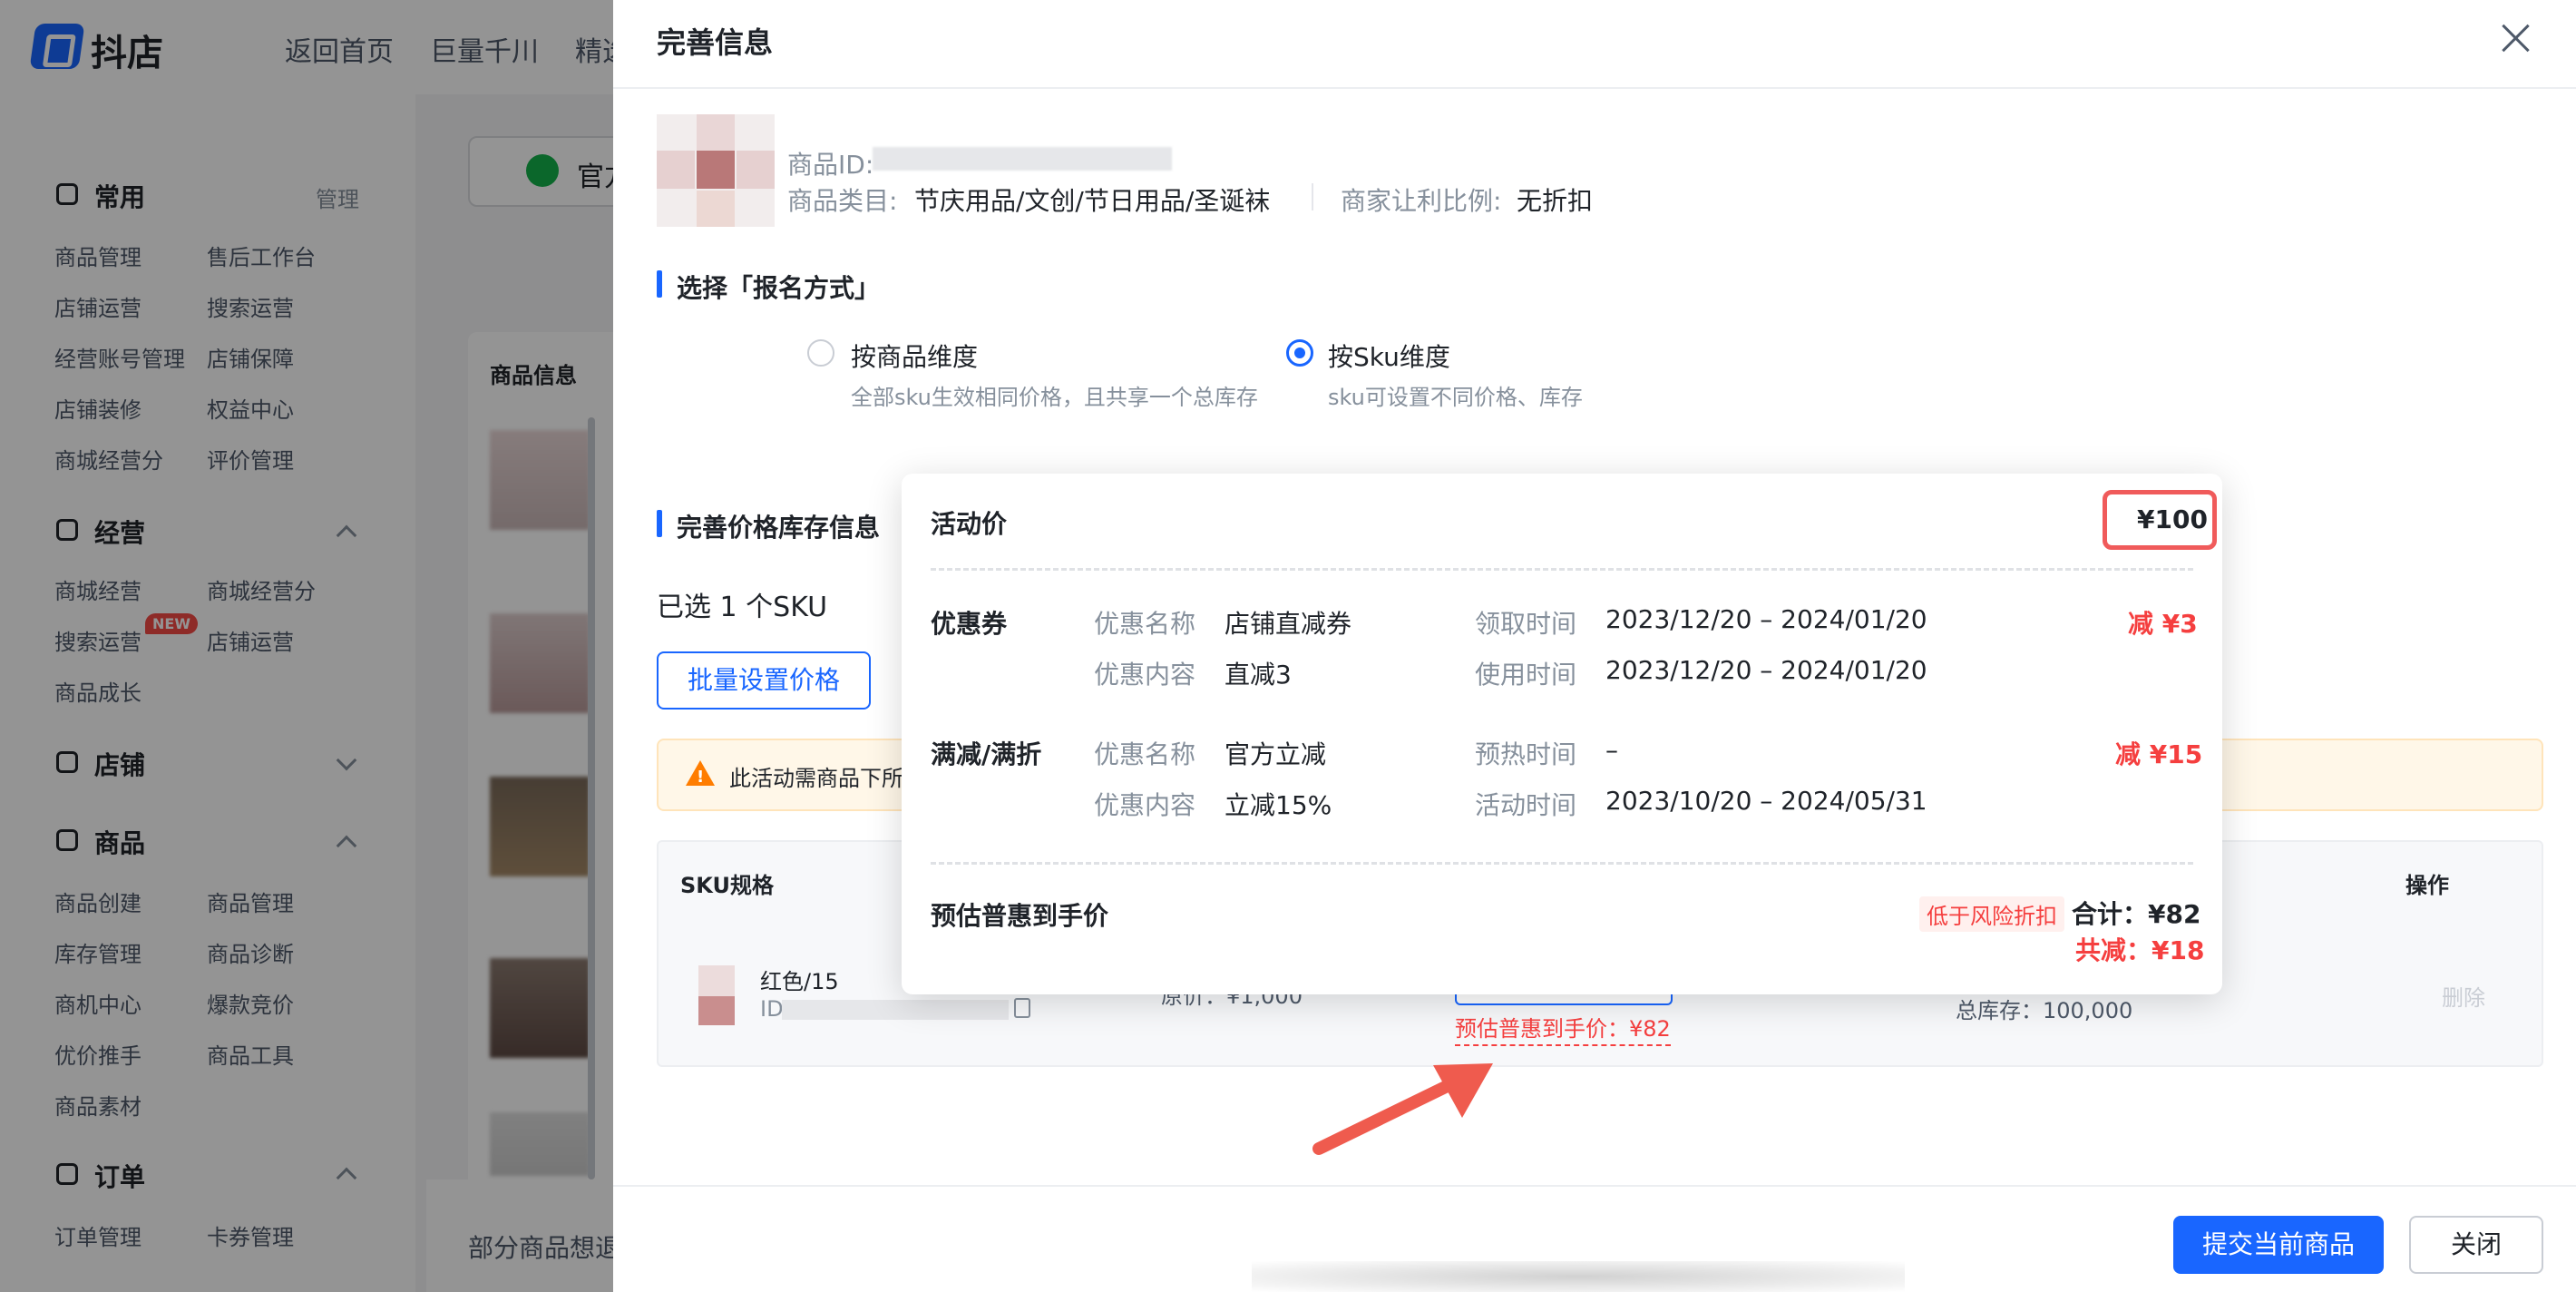 This screenshot has width=2576, height=1292. What do you see at coordinates (2516, 38) in the screenshot?
I see `close-icon` at bounding box center [2516, 38].